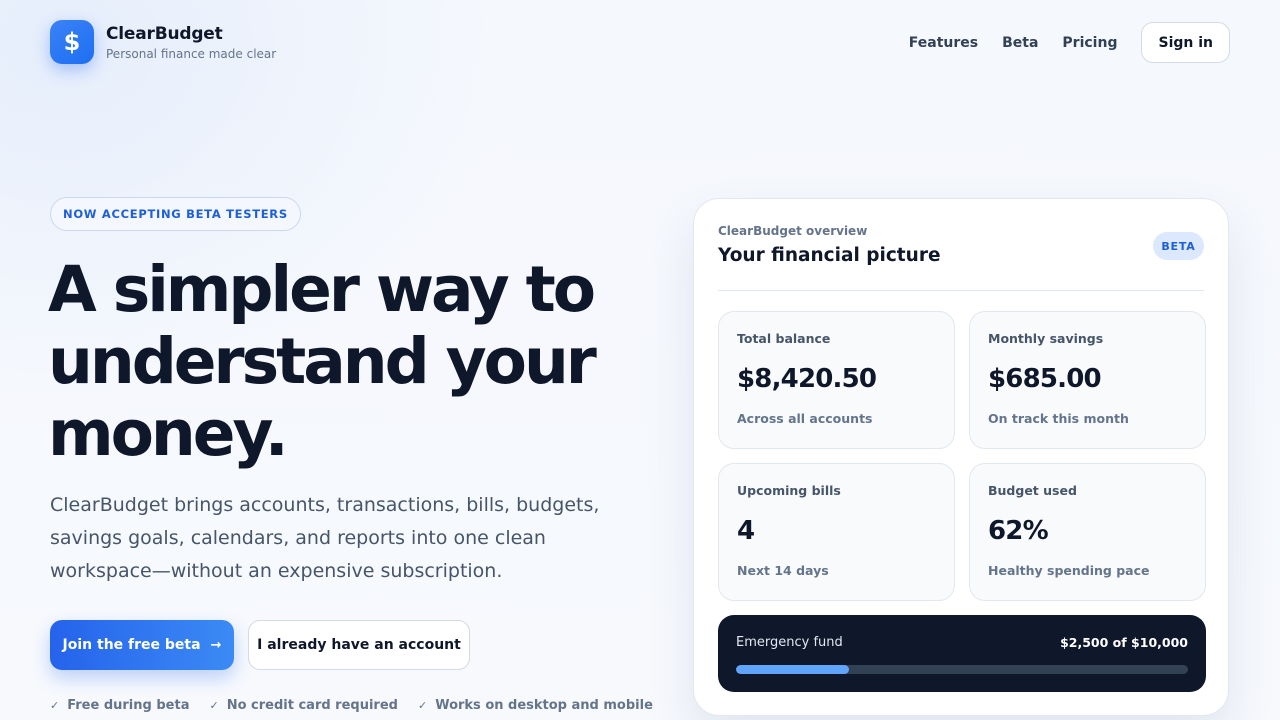 This screenshot has width=1280, height=720. What do you see at coordinates (789, 490) in the screenshot?
I see `stat-label: Upcoming bills` at bounding box center [789, 490].